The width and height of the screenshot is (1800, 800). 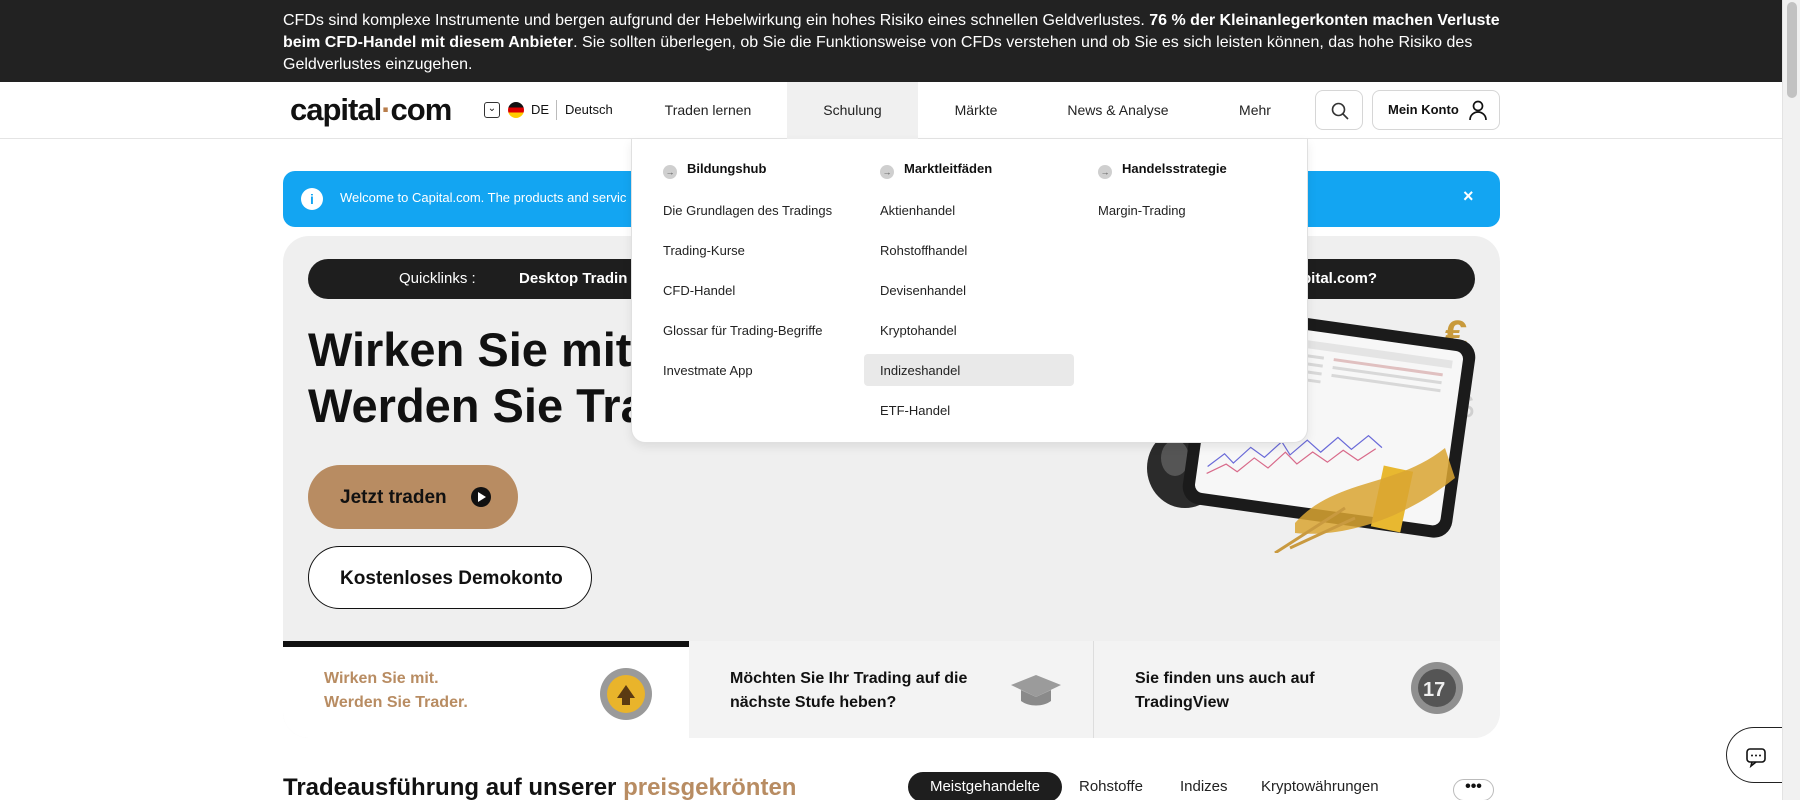 I want to click on language-name: Deutsch, so click(x=589, y=109).